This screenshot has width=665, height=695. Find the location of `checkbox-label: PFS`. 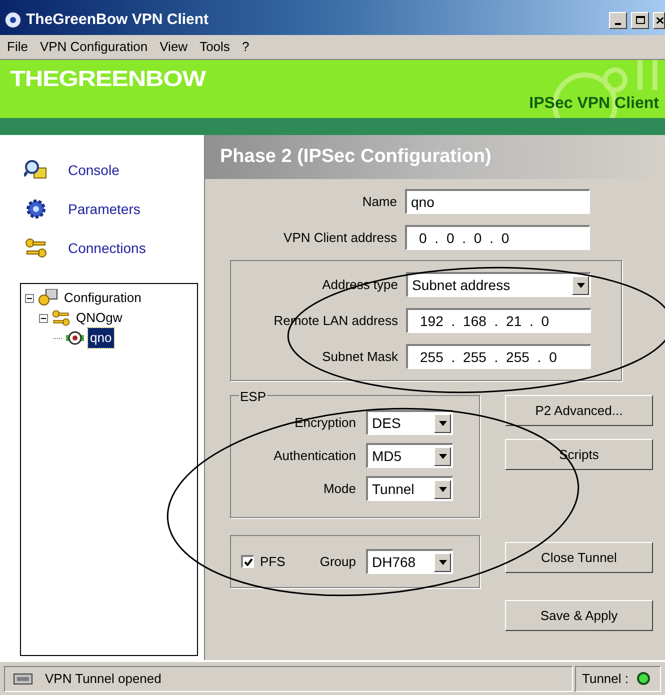

checkbox-label: PFS is located at coordinates (273, 561).